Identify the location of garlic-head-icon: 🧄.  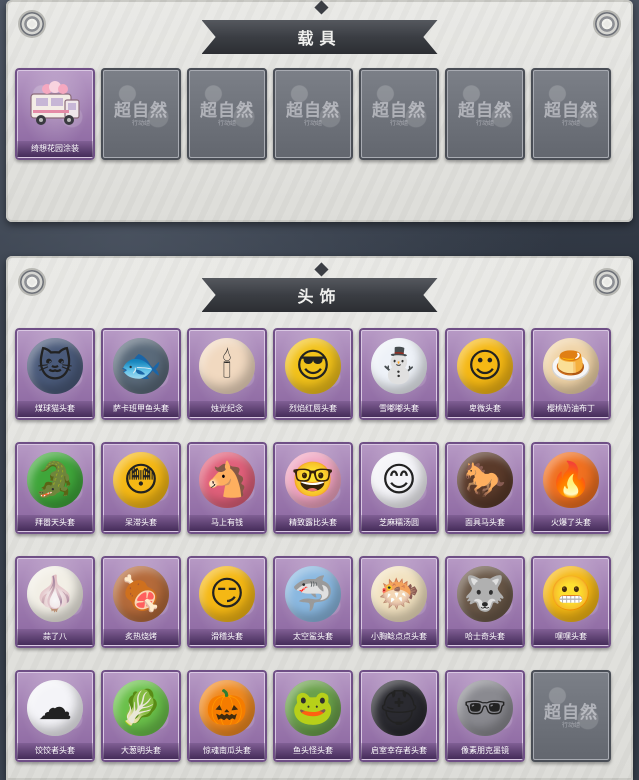
(55, 594).